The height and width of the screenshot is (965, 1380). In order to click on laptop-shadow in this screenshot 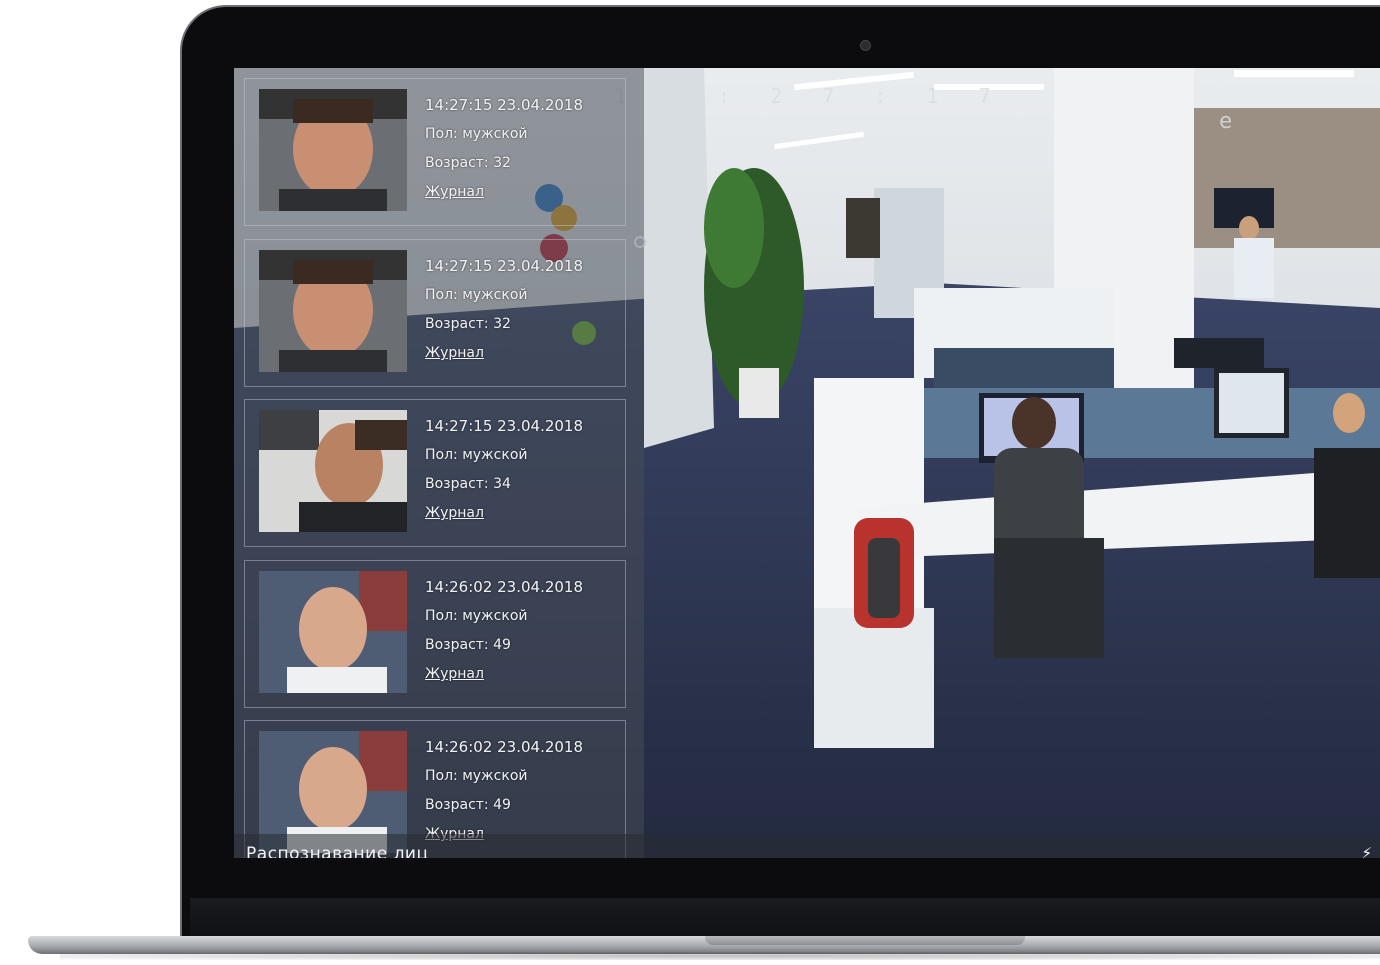, I will do `click(720, 956)`.